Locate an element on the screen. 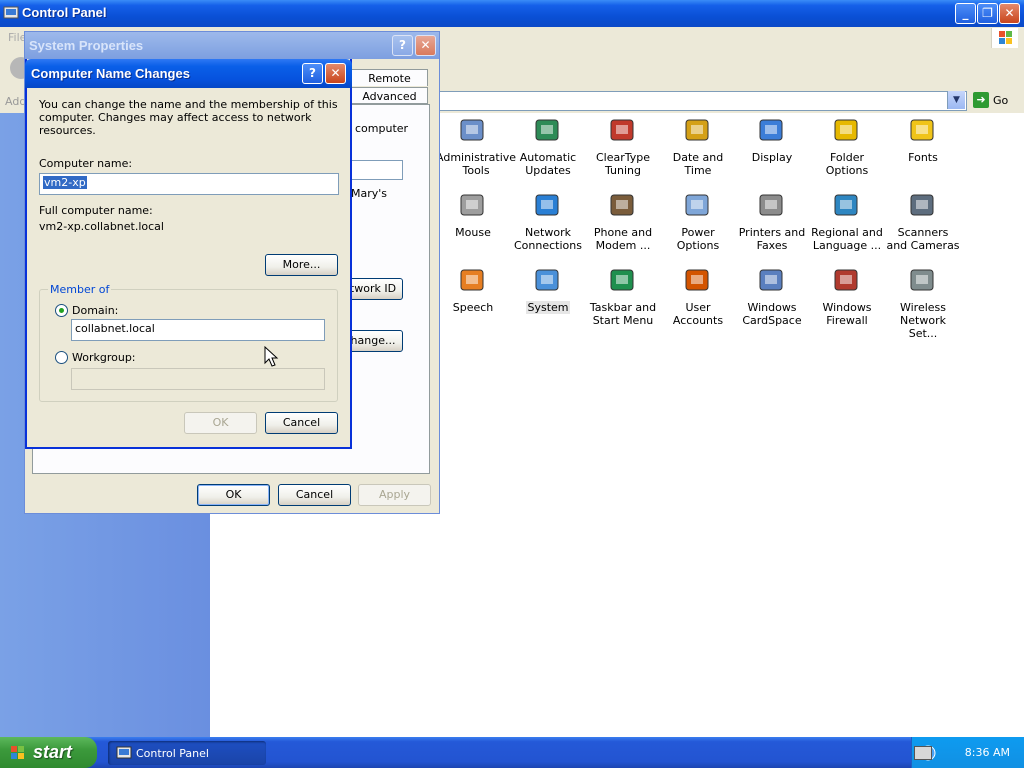  automatic-updates-icon is located at coordinates (547, 130).